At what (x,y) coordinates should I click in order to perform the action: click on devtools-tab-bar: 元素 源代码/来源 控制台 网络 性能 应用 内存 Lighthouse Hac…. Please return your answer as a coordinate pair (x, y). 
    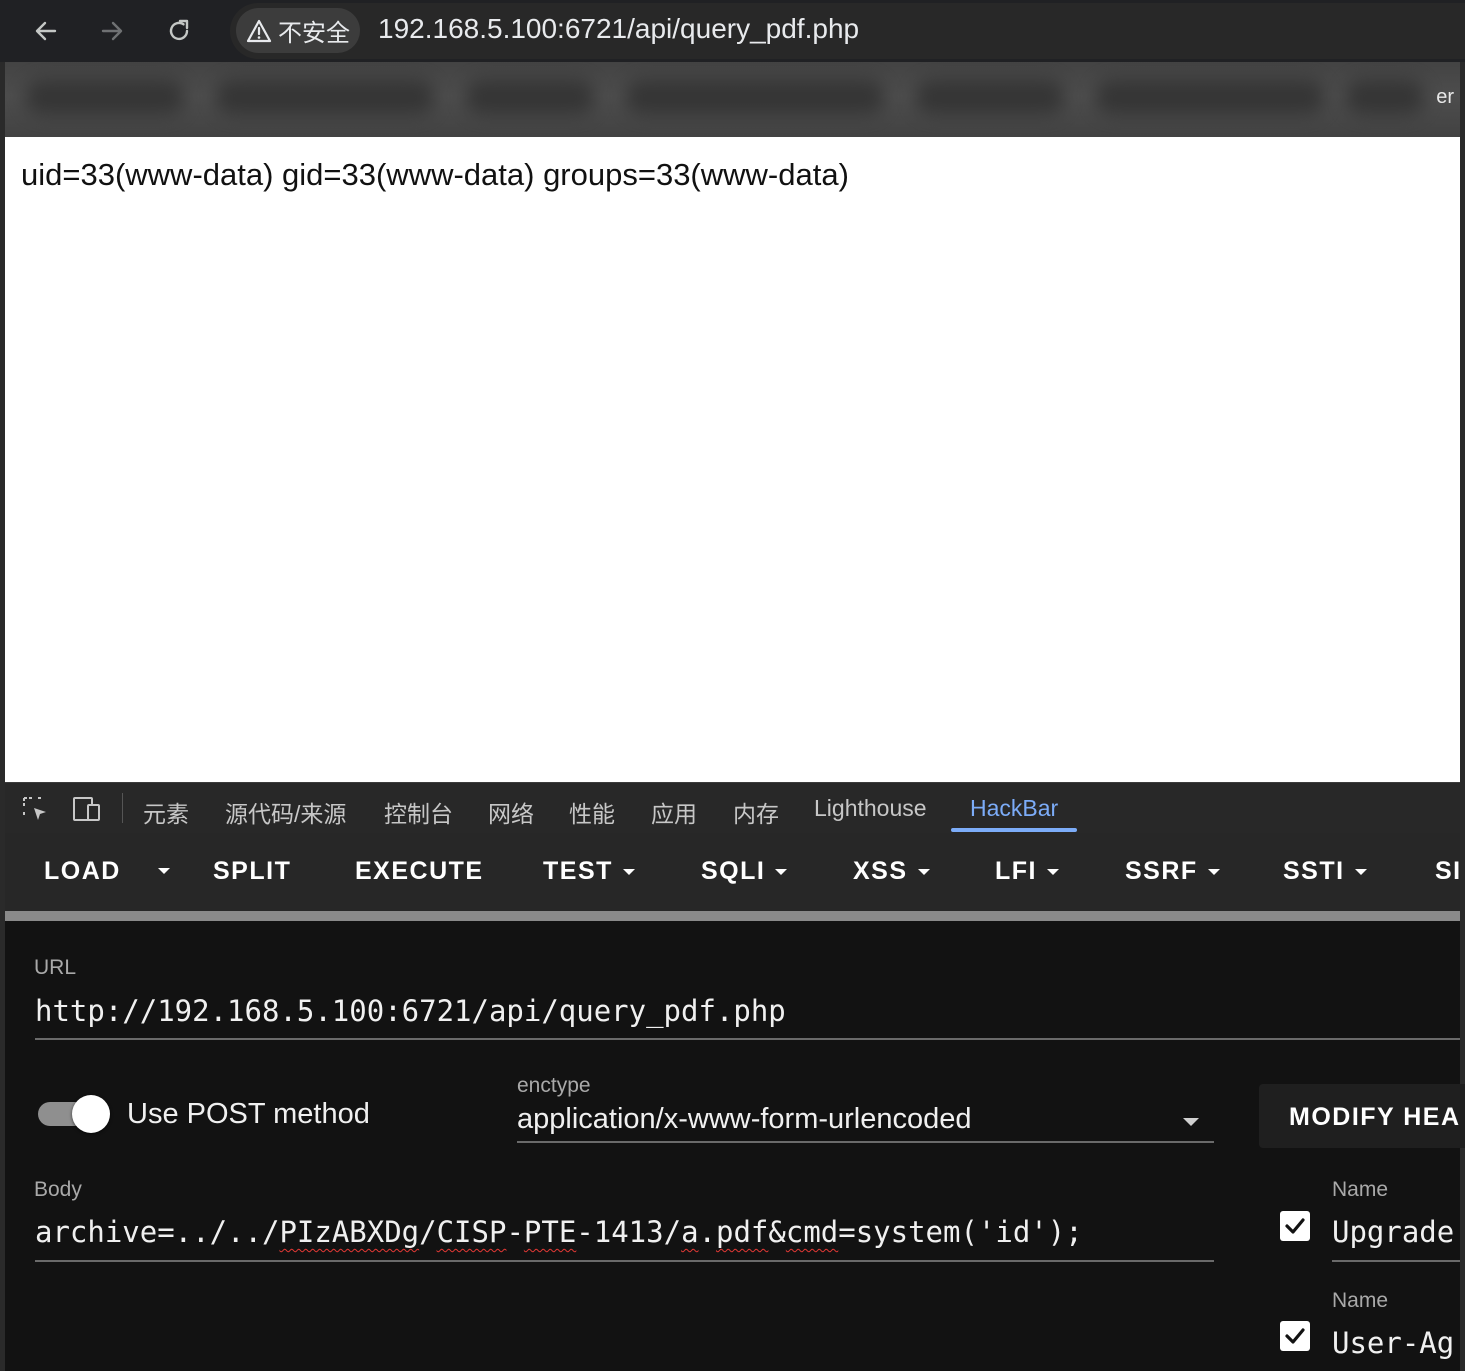
    Looking at the image, I should click on (732, 807).